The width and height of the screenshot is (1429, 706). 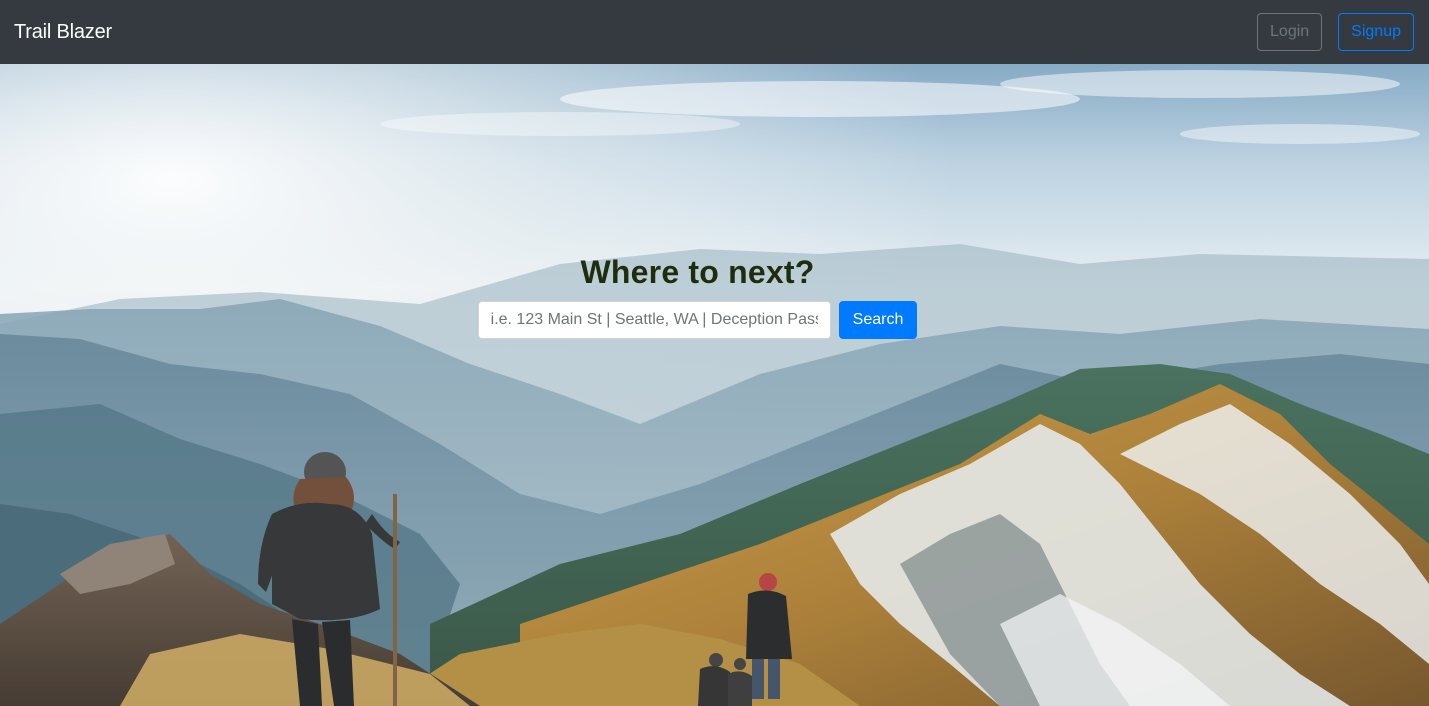 I want to click on search-form: Search, so click(x=697, y=320).